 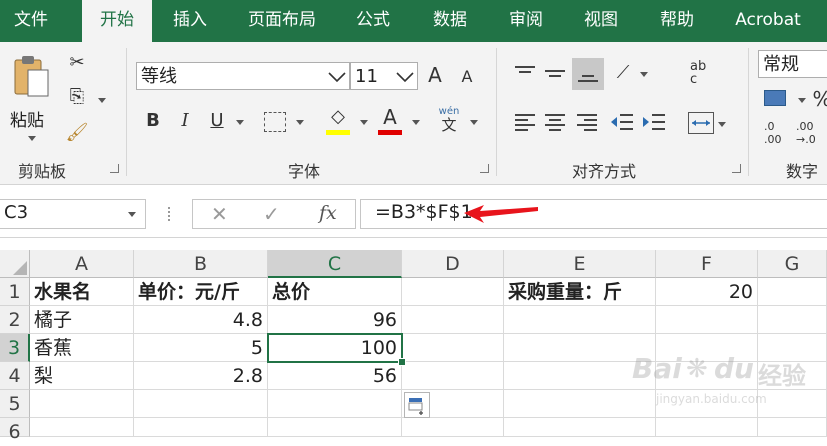 What do you see at coordinates (453, 376) in the screenshot?
I see `cell-d4` at bounding box center [453, 376].